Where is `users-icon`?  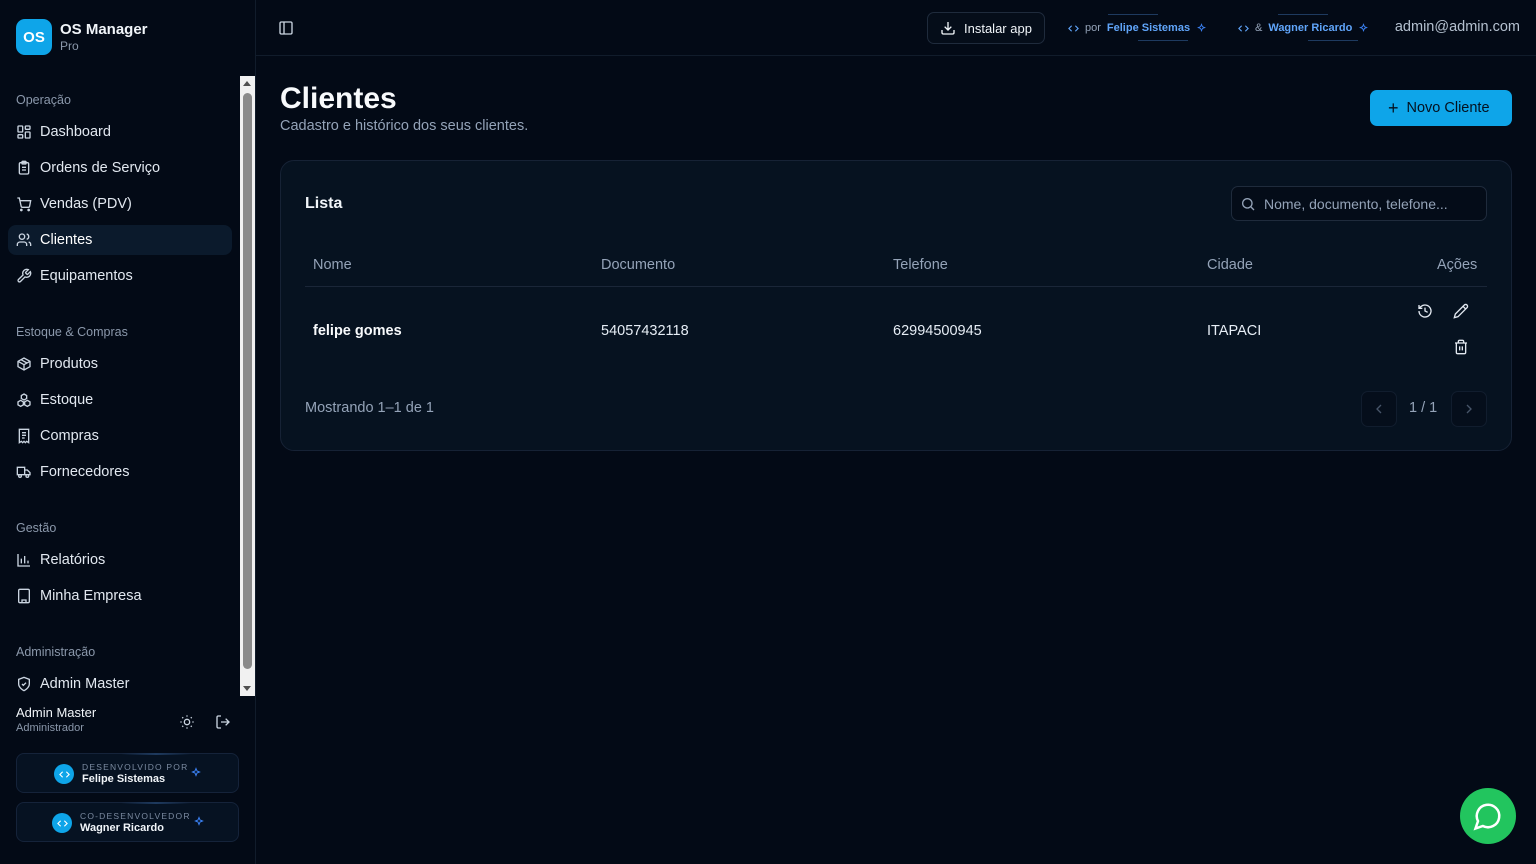 users-icon is located at coordinates (24, 240).